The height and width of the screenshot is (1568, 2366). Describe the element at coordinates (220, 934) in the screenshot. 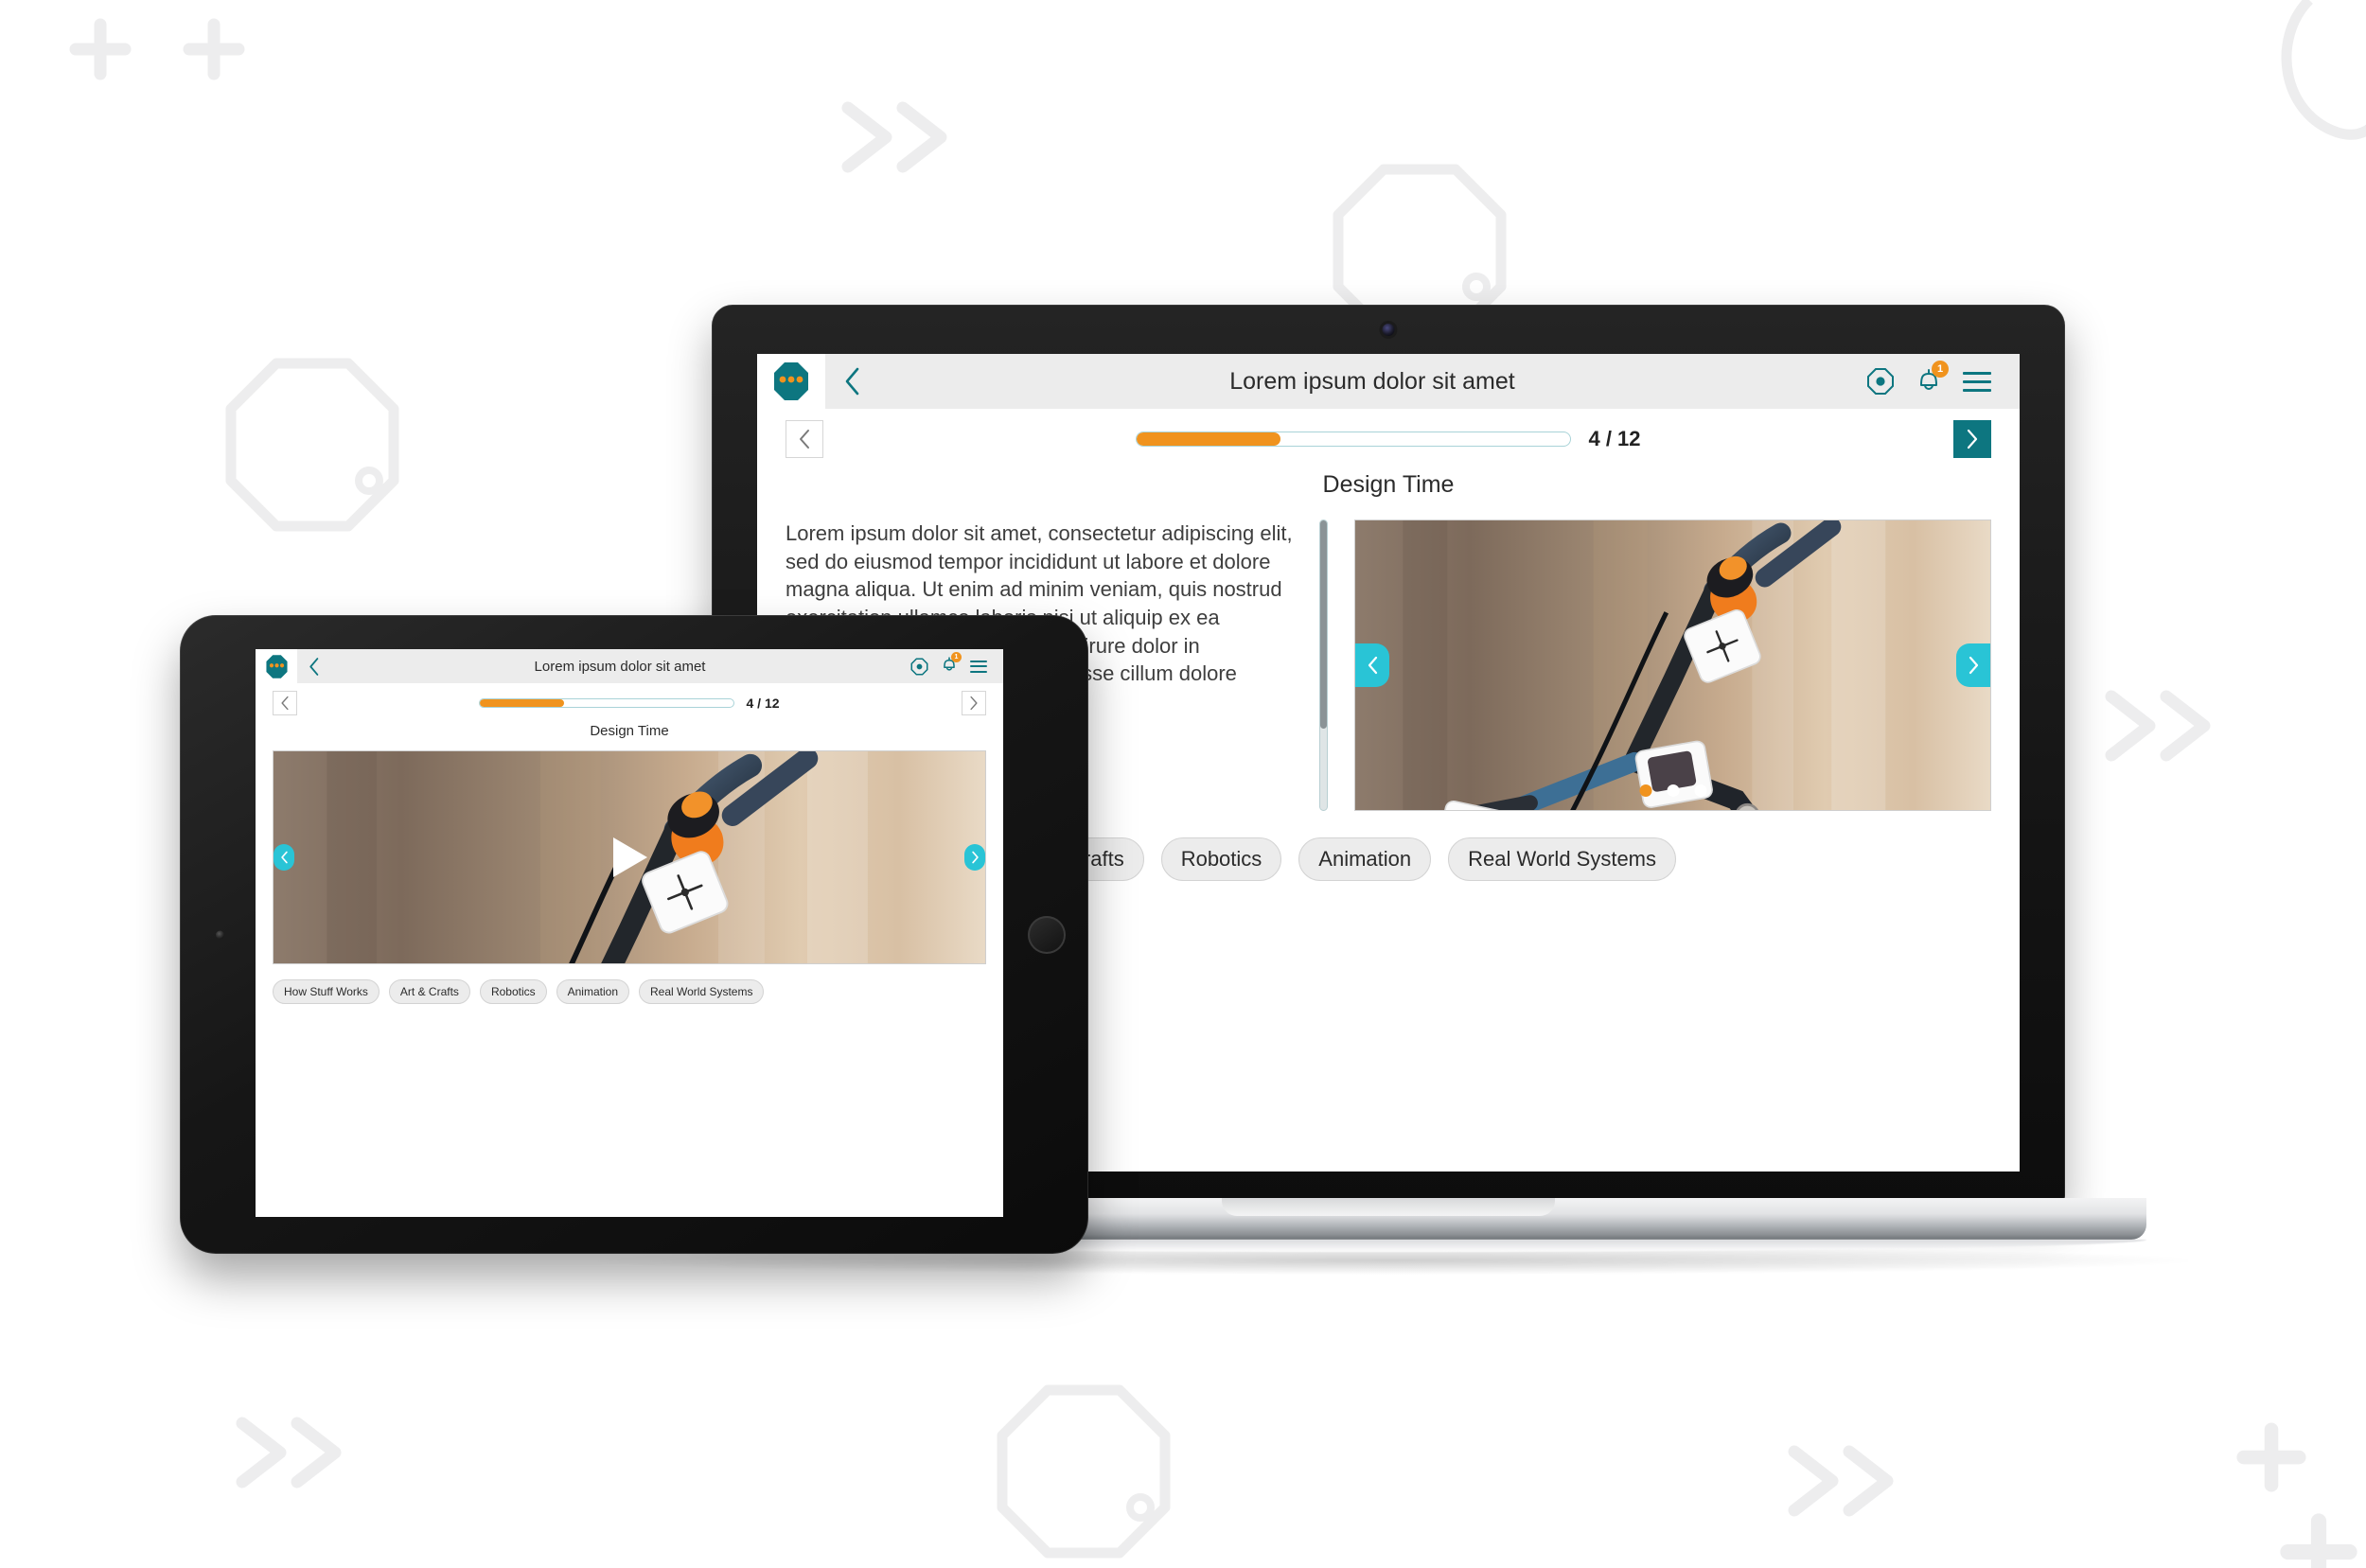

I see `tablet-camera-icon` at that location.